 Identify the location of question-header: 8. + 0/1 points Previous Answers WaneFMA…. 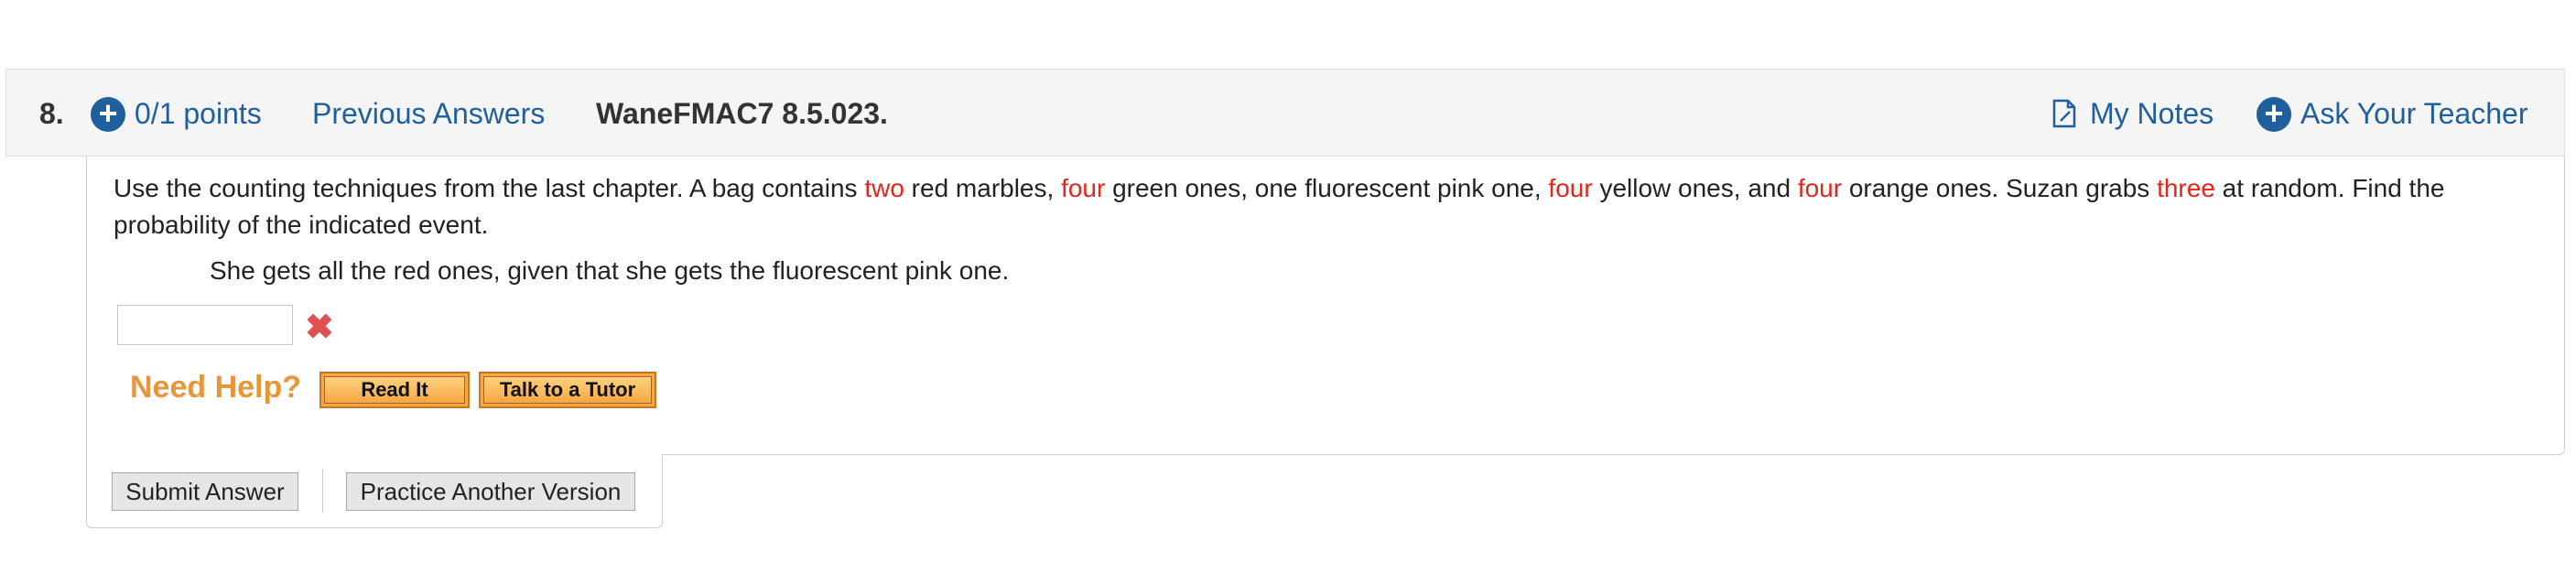
(1285, 113).